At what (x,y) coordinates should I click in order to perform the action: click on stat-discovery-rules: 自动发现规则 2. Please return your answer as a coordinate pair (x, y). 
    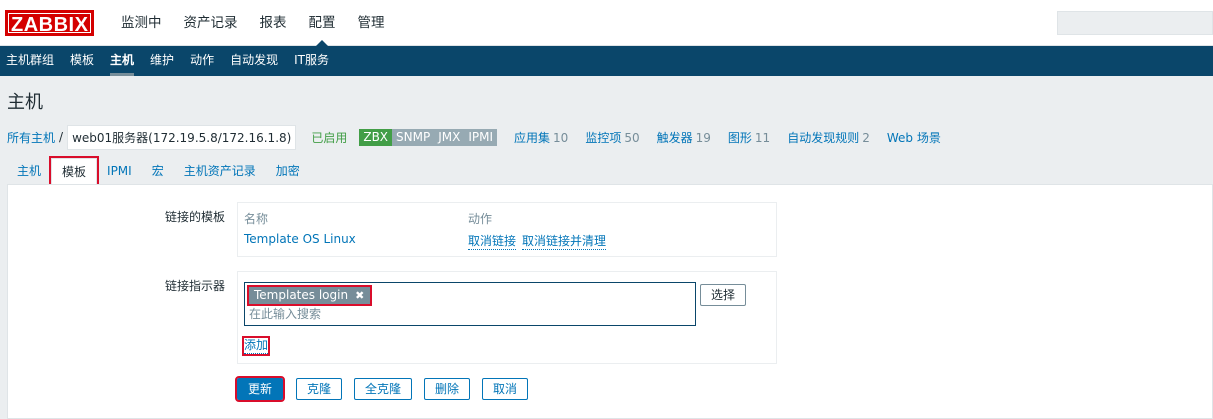
    Looking at the image, I should click on (828, 137).